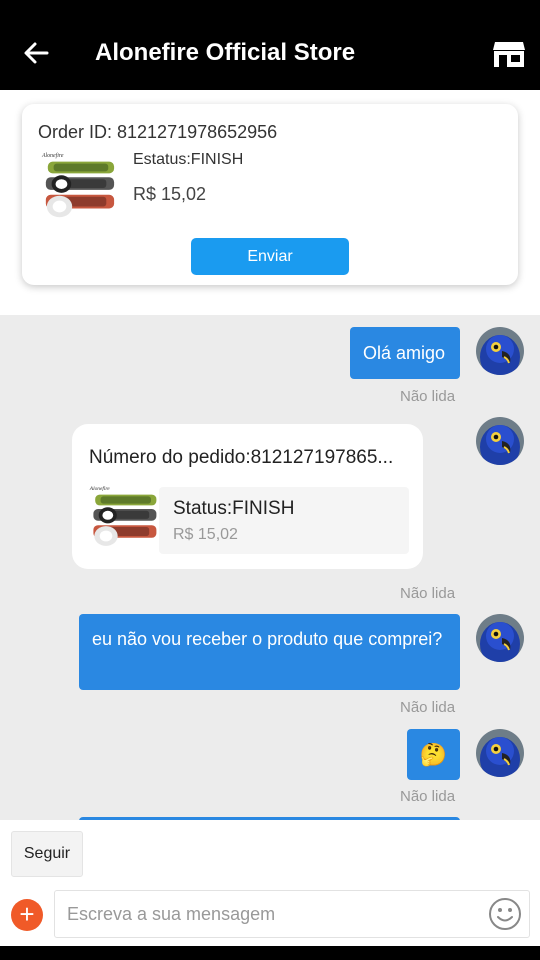  What do you see at coordinates (270, 256) in the screenshot?
I see `send-order-button: Enviar` at bounding box center [270, 256].